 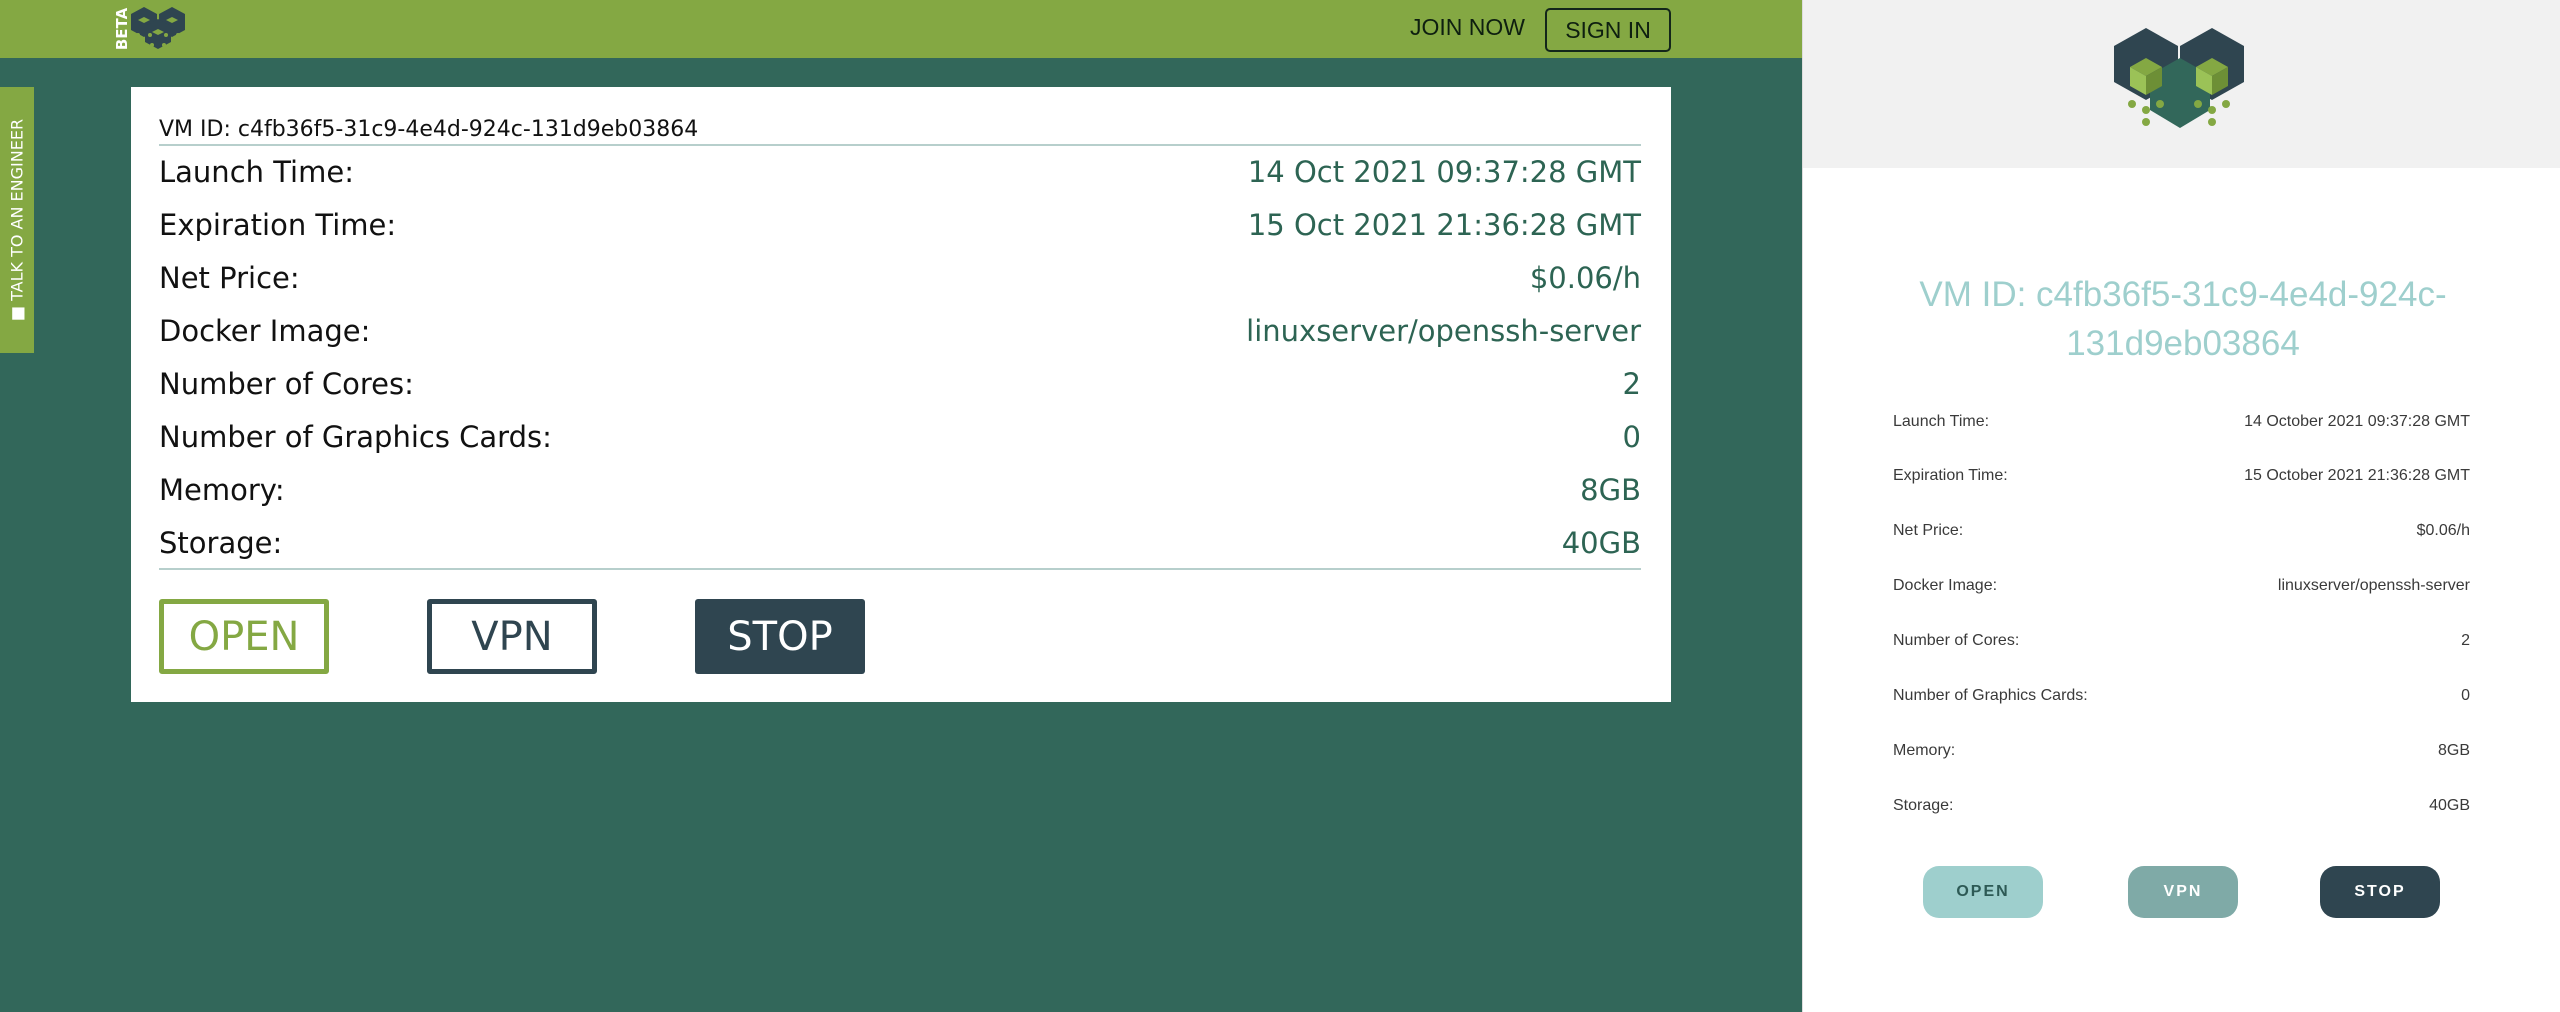 I want to click on detail-key: Storage:, so click(x=221, y=542).